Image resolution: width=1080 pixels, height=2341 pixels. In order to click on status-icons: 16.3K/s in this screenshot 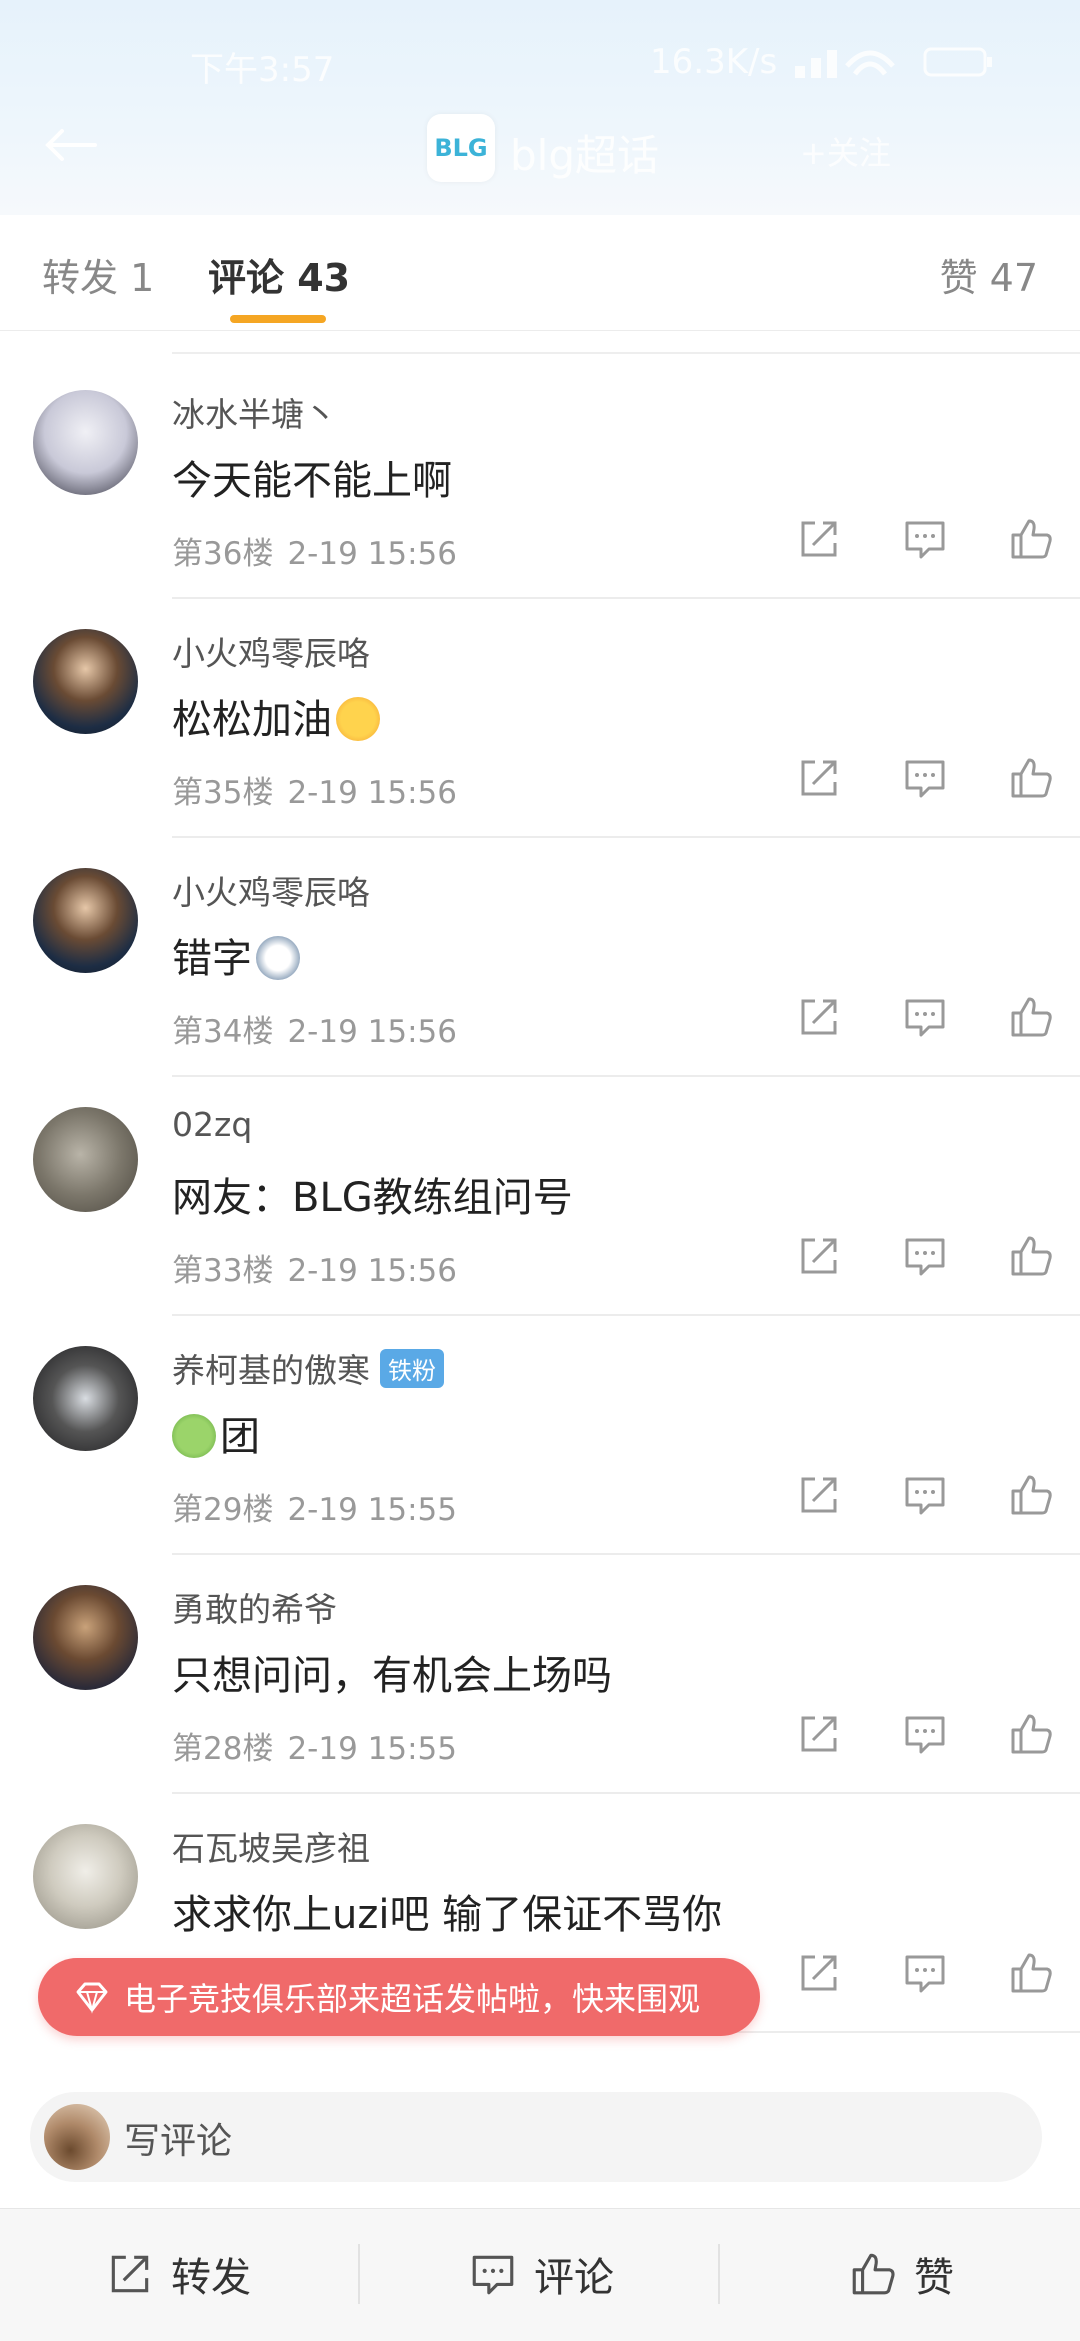, I will do `click(821, 62)`.